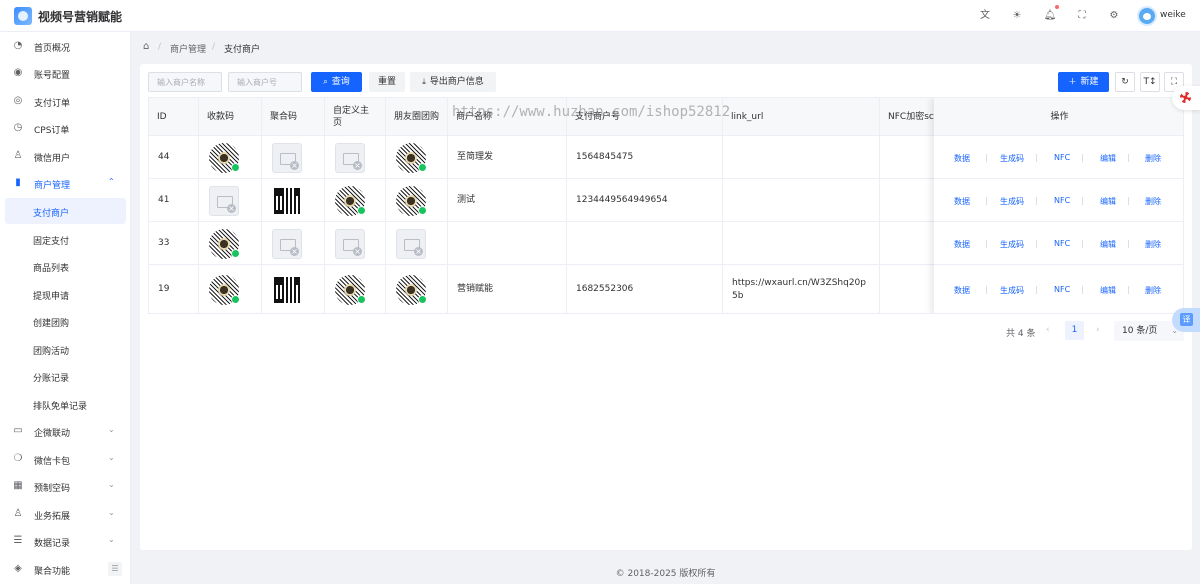 The height and width of the screenshot is (584, 1200). I want to click on export-button: ⤓ 导出商户信息, so click(453, 82).